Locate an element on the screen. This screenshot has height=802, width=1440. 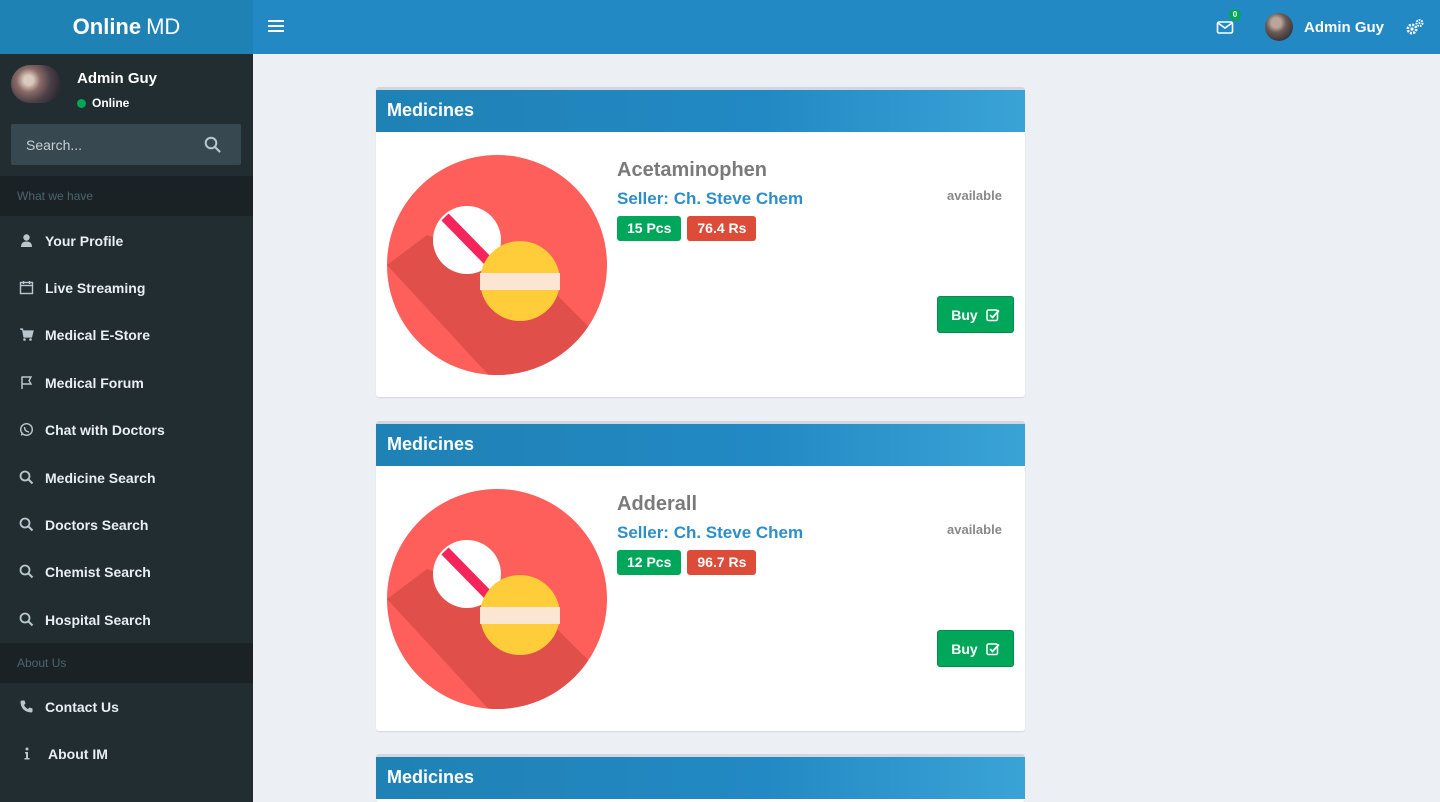
sidebar-item-medical-e-store: Medical E-Store is located at coordinates (126, 334).